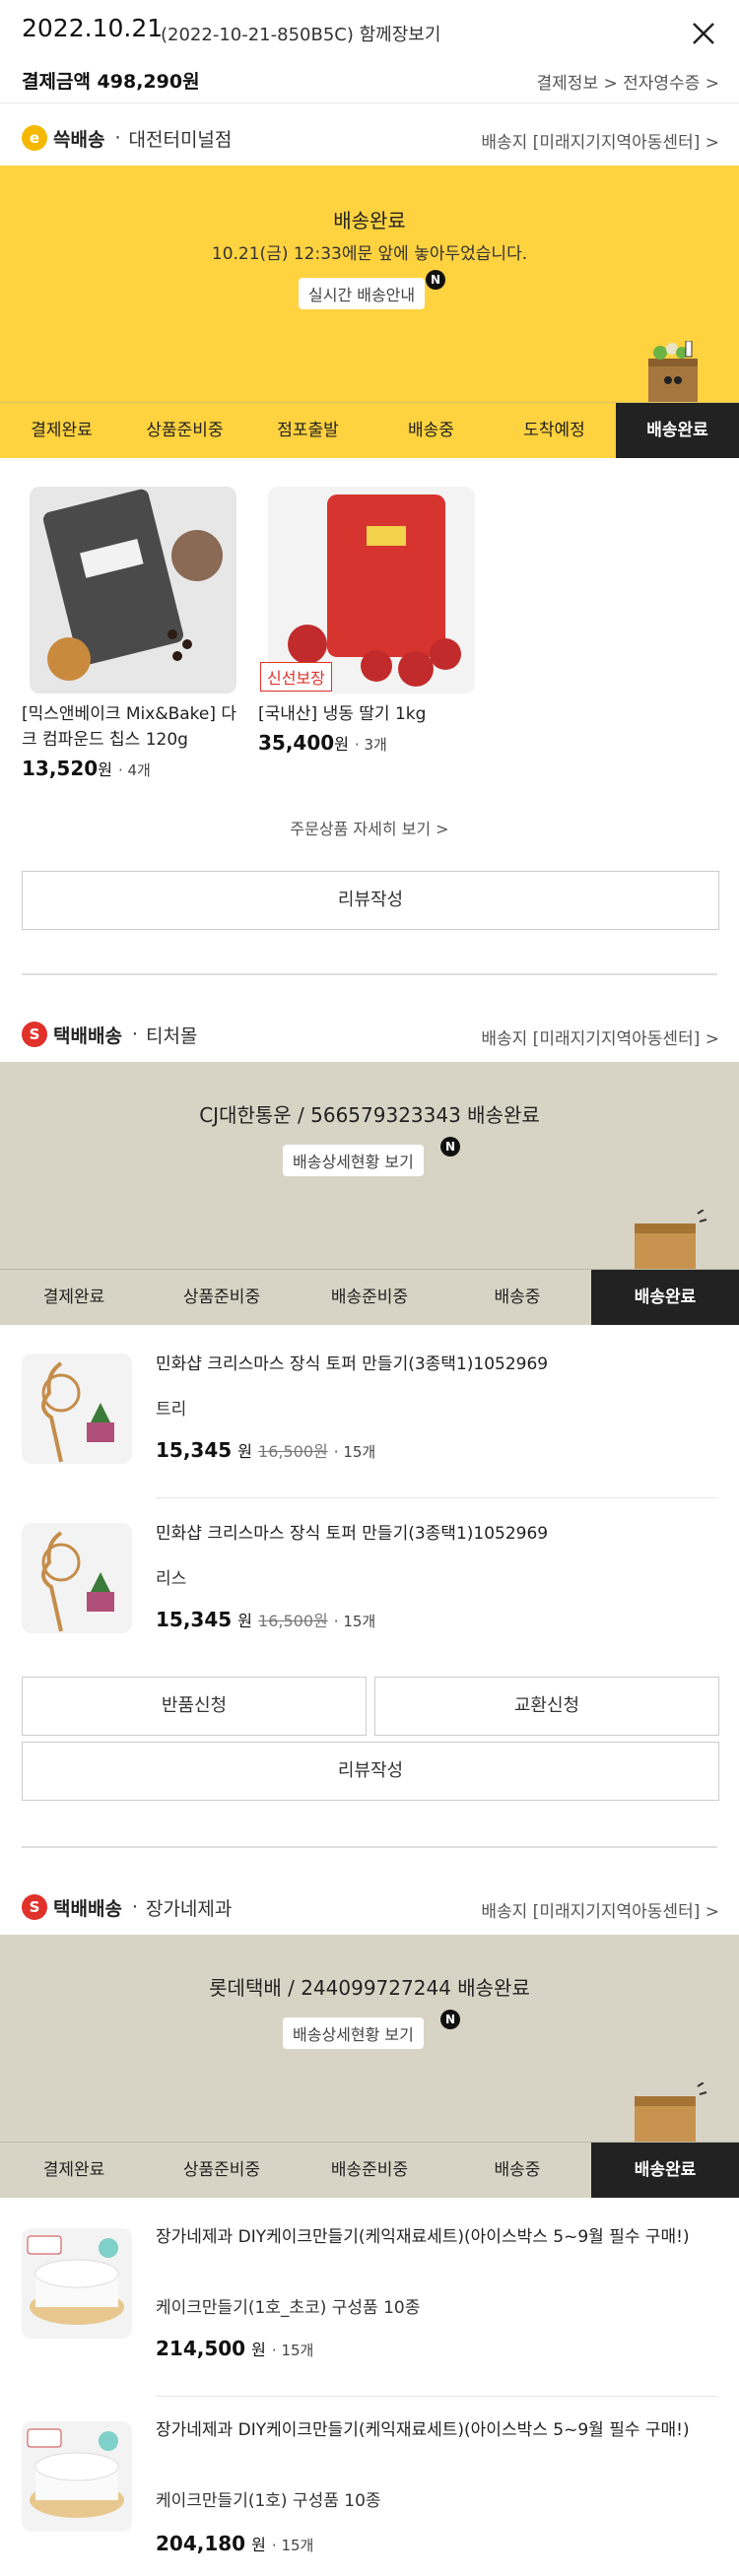  Describe the element at coordinates (628, 82) in the screenshot. I see `payment-links: 결제정보 > 전자영수증 >` at that location.